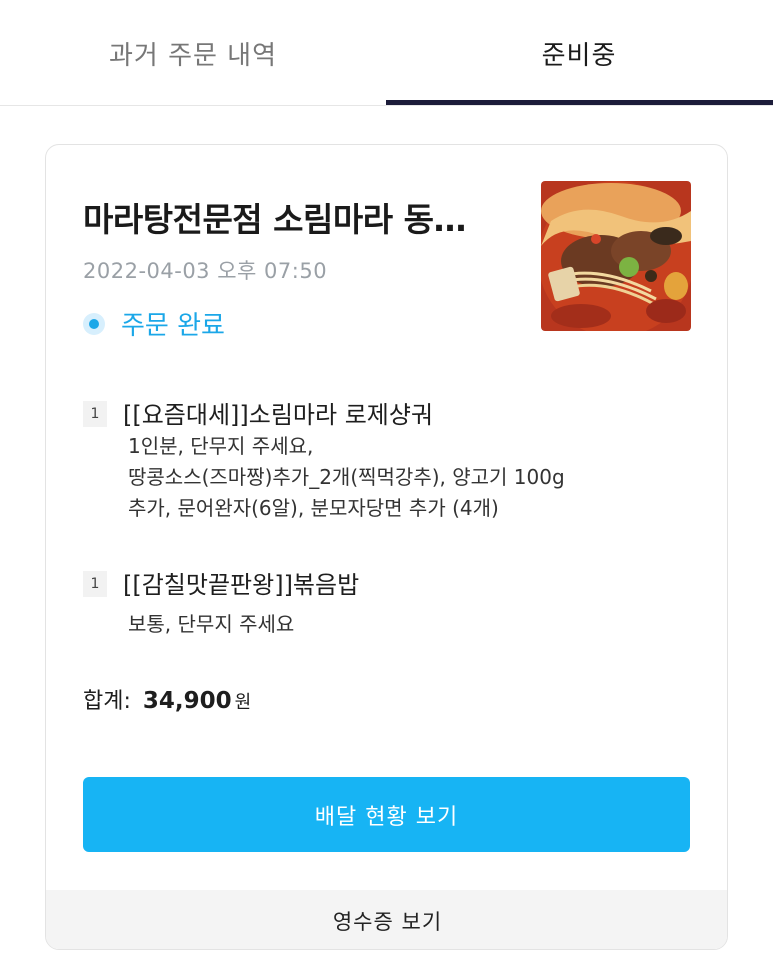  Describe the element at coordinates (579, 53) in the screenshot. I see `tab-preparing: 준비중` at that location.